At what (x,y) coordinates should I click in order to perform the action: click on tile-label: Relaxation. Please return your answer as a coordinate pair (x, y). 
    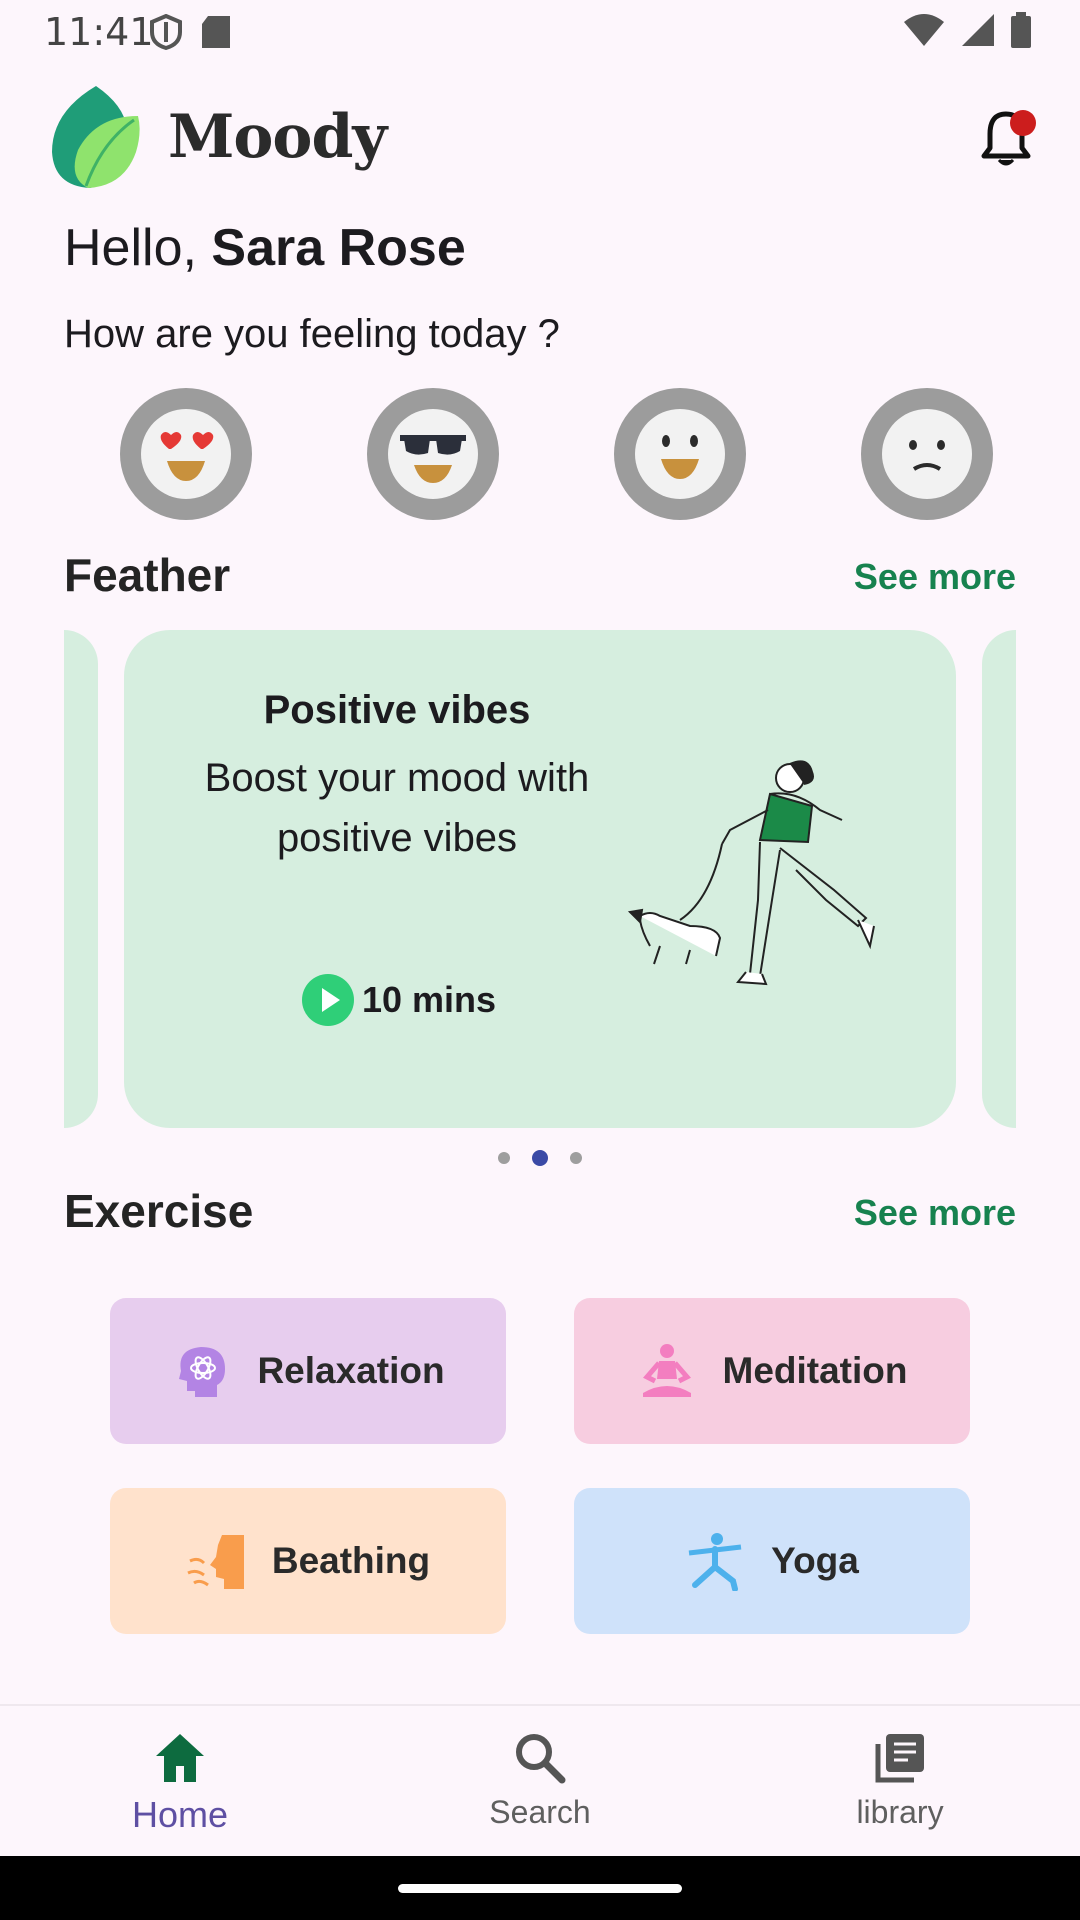
    Looking at the image, I should click on (351, 1370).